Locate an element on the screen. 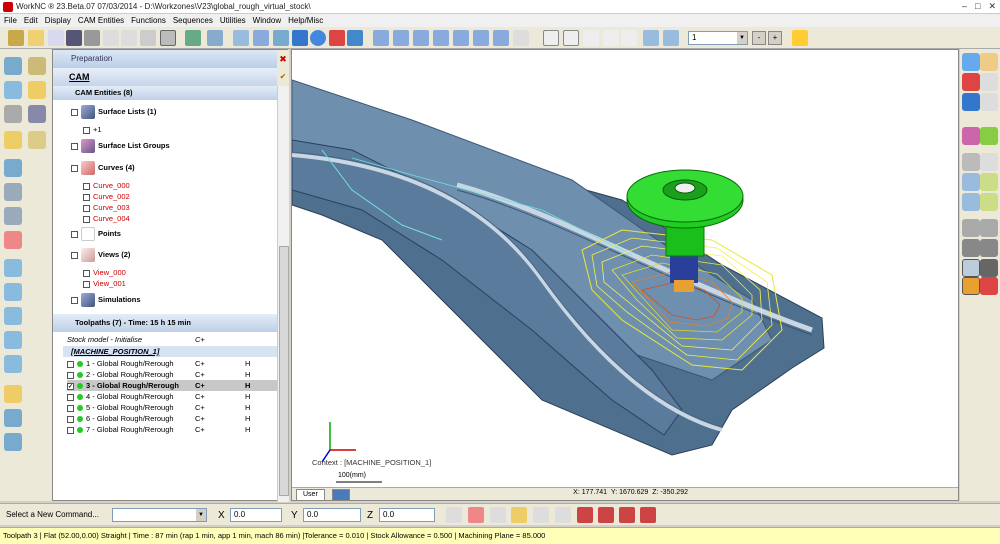  globe-icon is located at coordinates (341, 494).